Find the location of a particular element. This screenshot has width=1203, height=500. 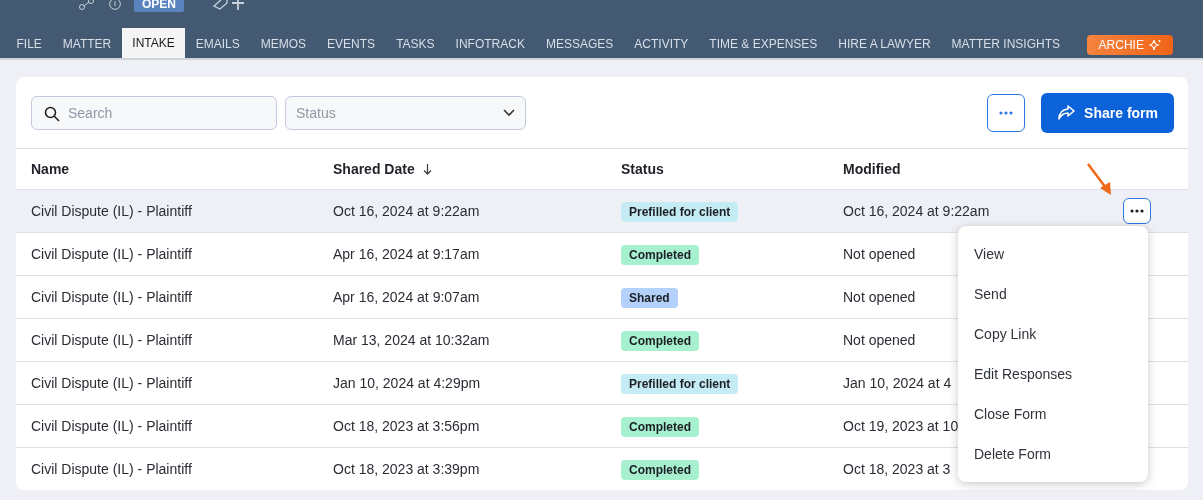

status-dropdown: Status is located at coordinates (405, 112).